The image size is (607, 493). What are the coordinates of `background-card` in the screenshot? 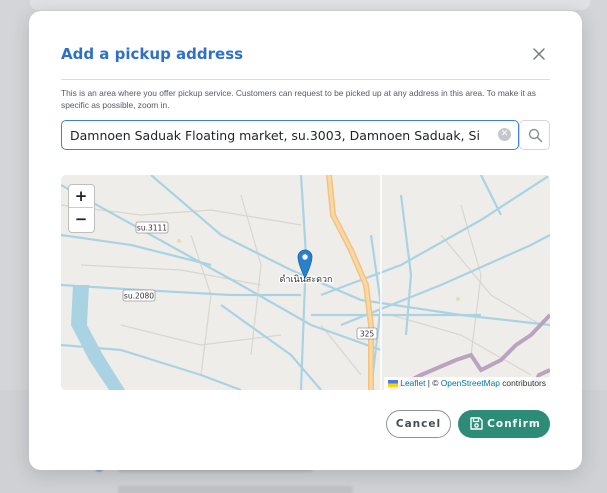 It's located at (310, 5).